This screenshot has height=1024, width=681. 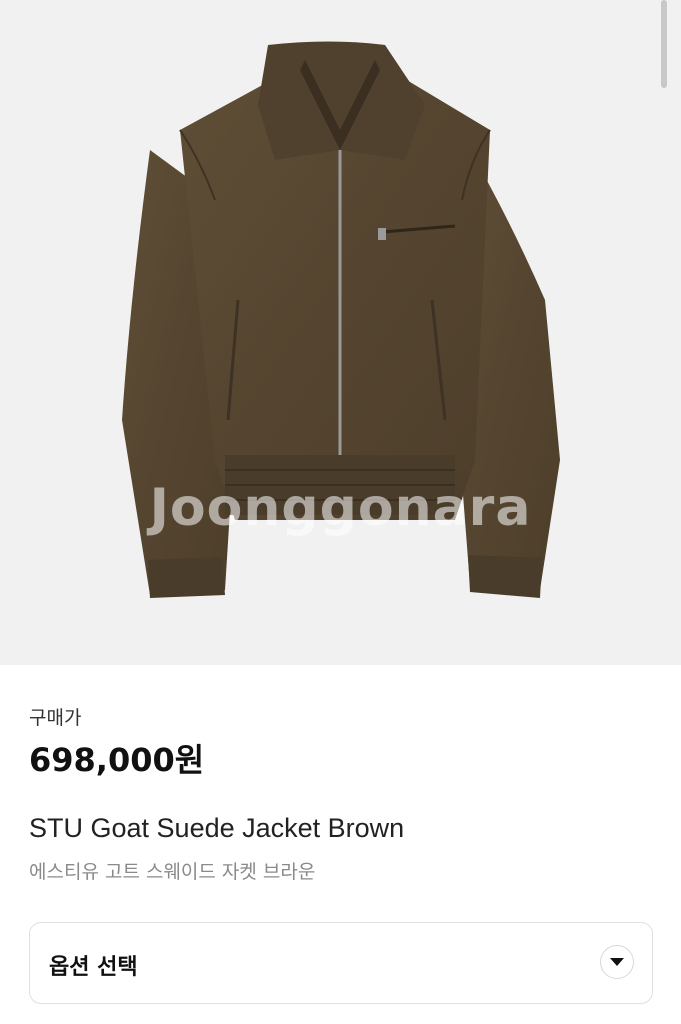 What do you see at coordinates (341, 963) in the screenshot?
I see `option-select-dropdown: 옵션 선택` at bounding box center [341, 963].